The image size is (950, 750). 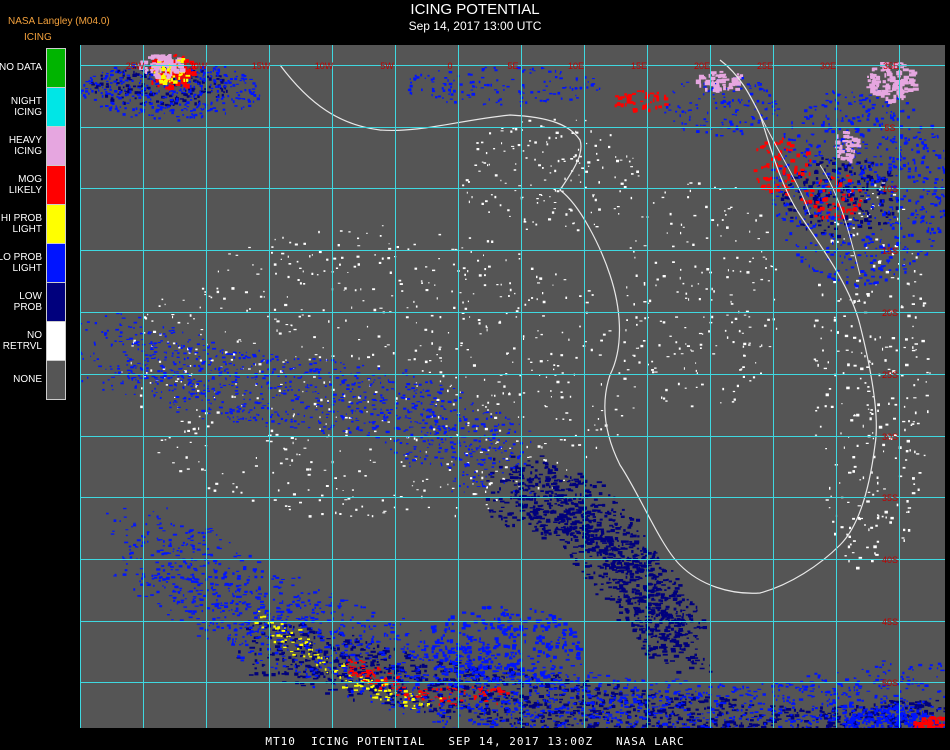 What do you see at coordinates (890, 251) in the screenshot?
I see `latitude-label: 15S` at bounding box center [890, 251].